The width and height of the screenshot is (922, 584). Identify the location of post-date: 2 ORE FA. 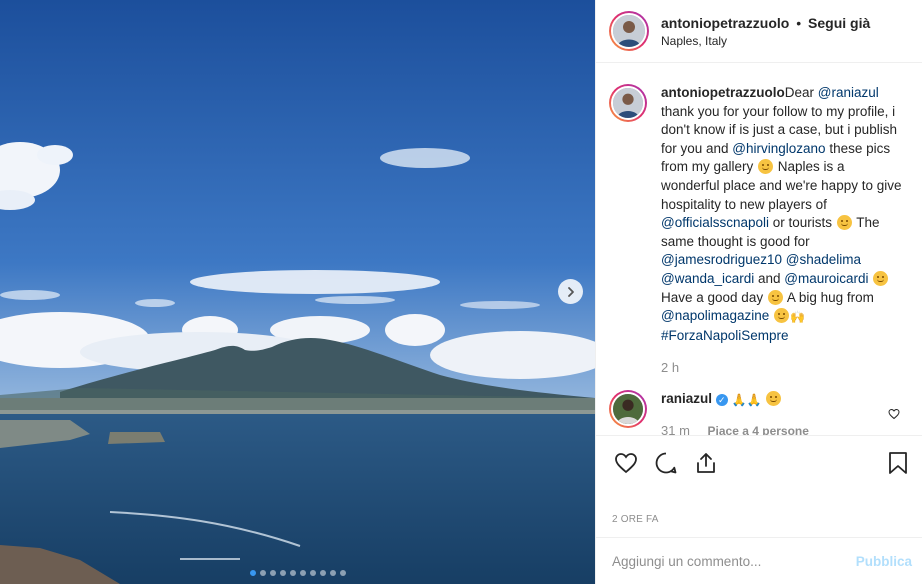
(635, 519).